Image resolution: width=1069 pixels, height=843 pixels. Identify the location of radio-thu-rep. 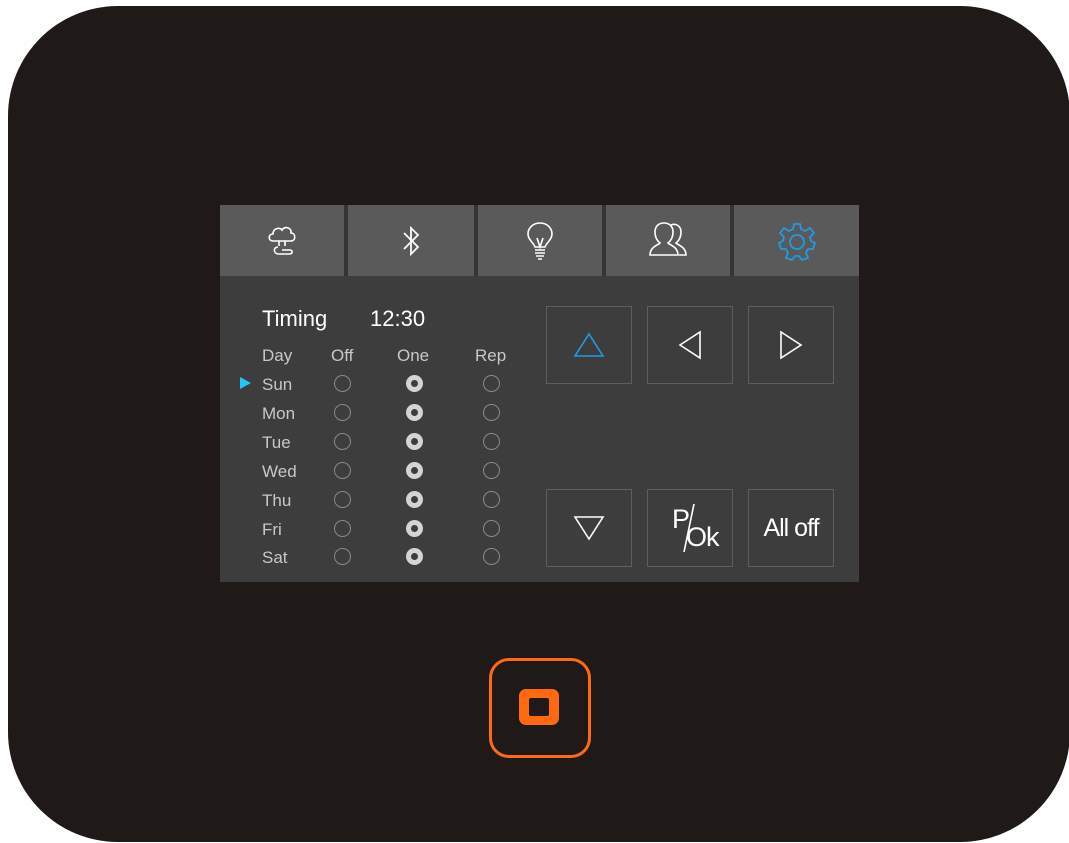
(491, 499).